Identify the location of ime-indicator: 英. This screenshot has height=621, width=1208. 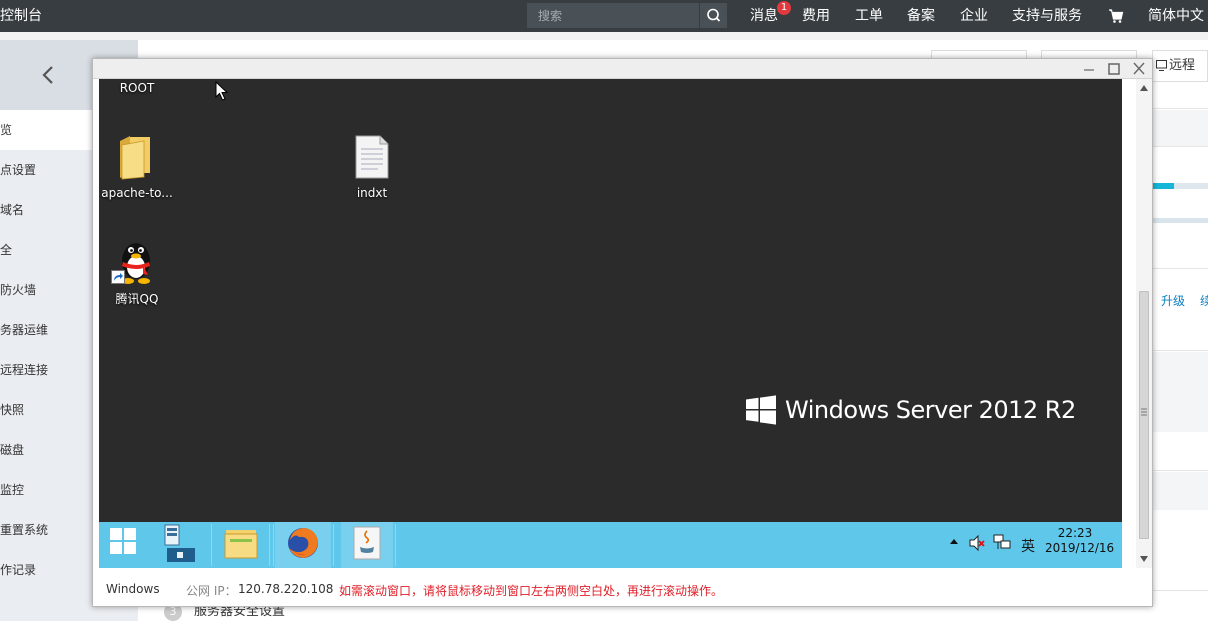
(1028, 546).